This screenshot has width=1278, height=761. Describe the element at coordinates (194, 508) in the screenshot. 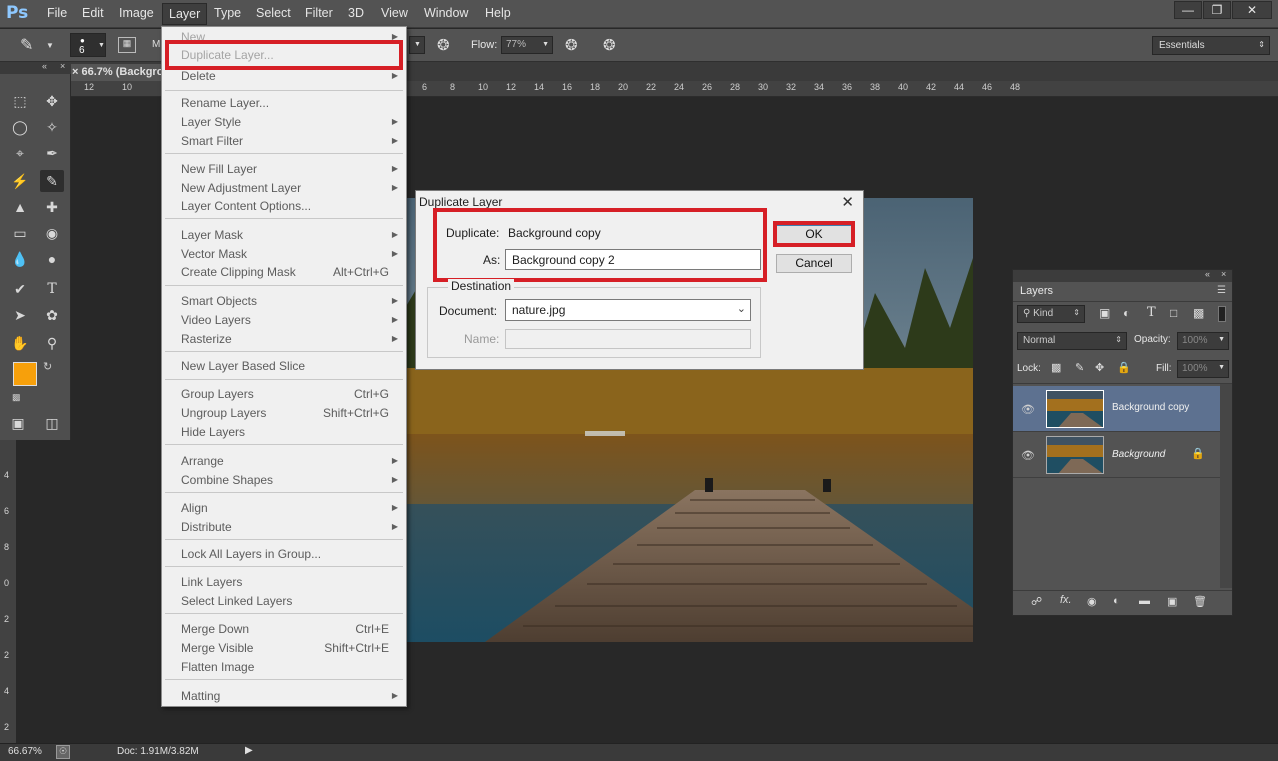

I see `menu-item-align: Align` at that location.